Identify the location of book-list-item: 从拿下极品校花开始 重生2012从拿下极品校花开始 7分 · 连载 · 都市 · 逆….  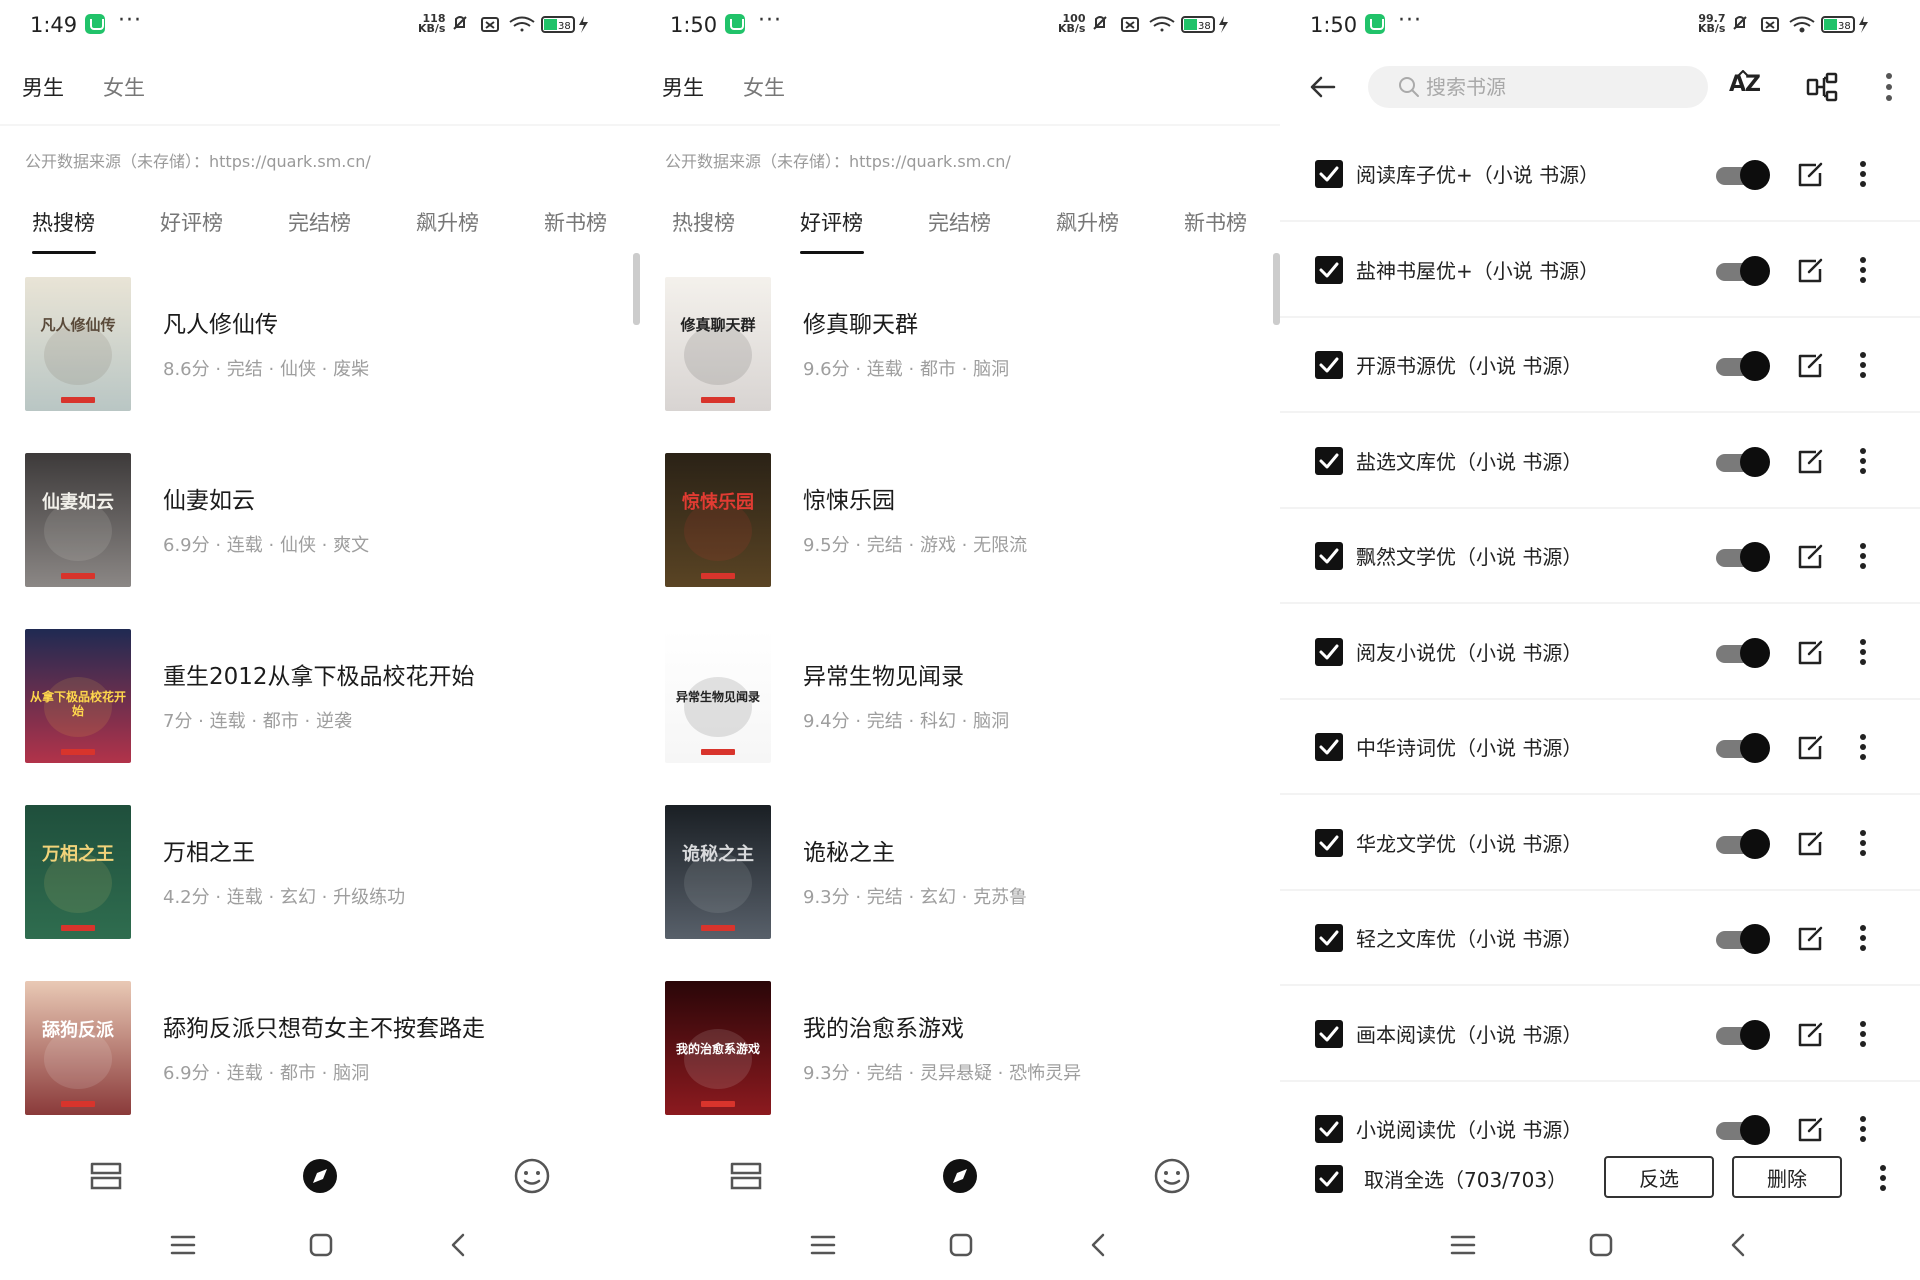
(325, 696).